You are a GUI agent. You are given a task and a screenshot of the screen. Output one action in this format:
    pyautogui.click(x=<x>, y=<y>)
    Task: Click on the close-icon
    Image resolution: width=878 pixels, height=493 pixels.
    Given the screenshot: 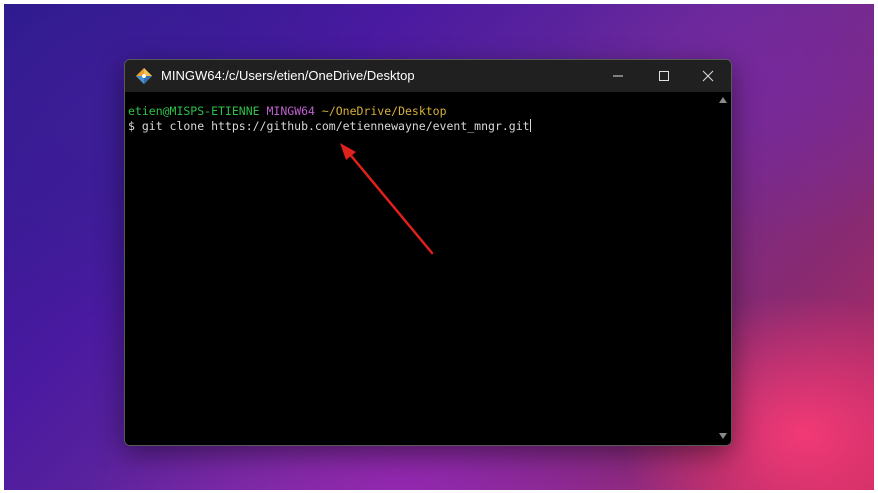 What is the action you would take?
    pyautogui.click(x=708, y=76)
    